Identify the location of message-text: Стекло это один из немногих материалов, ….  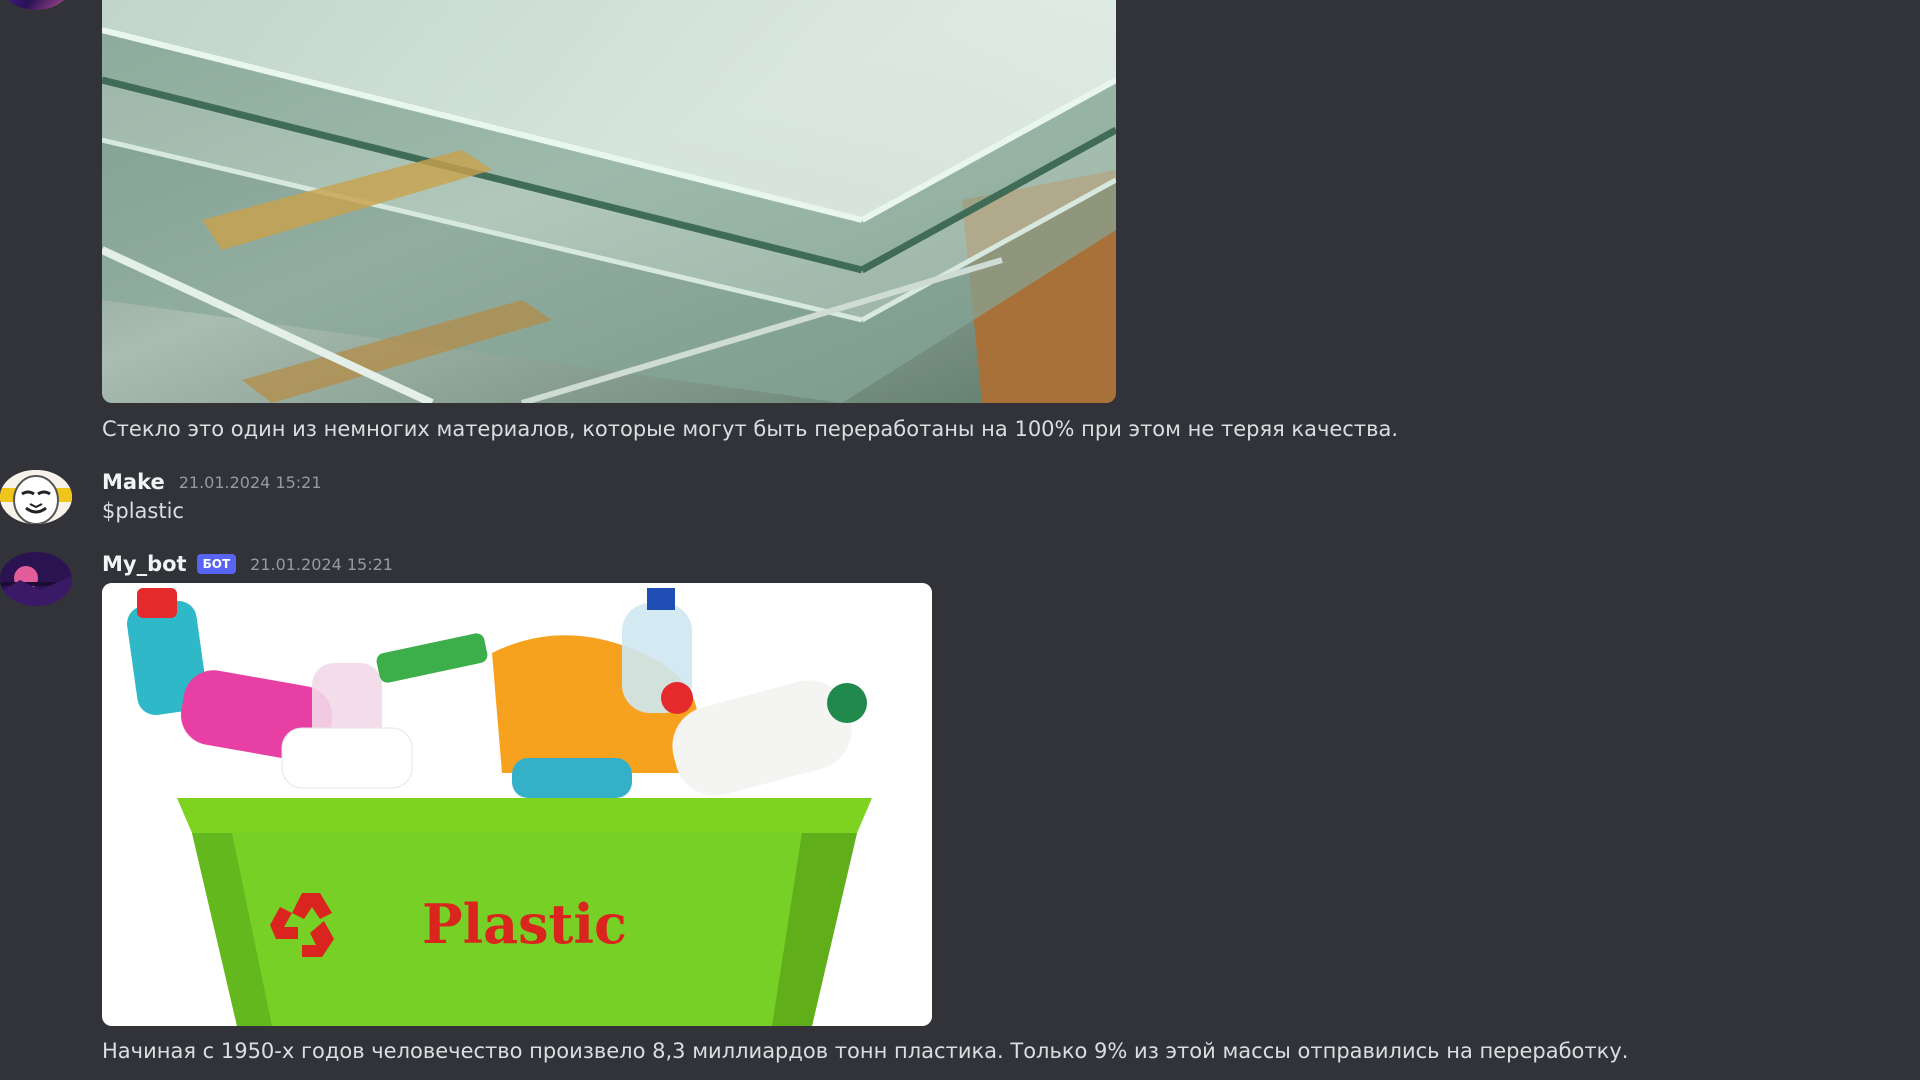
(750, 429).